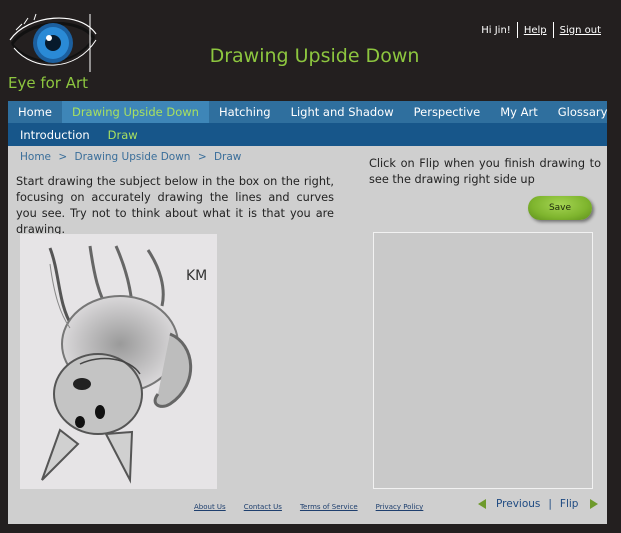 This screenshot has width=621, height=533. I want to click on nav-item-light-and-shadow: Light and Shadow, so click(342, 112).